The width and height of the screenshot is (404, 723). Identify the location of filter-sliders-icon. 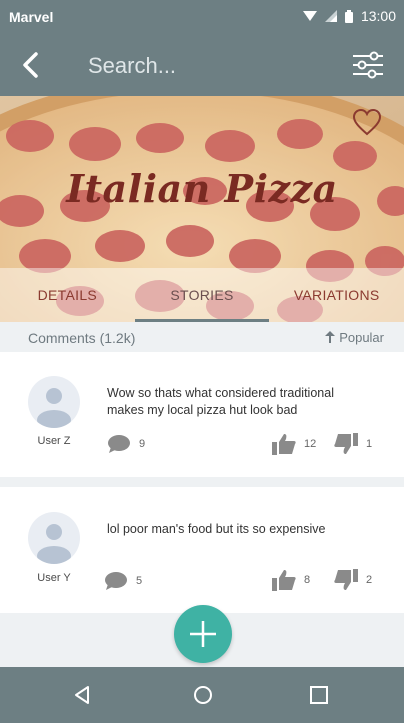
(368, 65).